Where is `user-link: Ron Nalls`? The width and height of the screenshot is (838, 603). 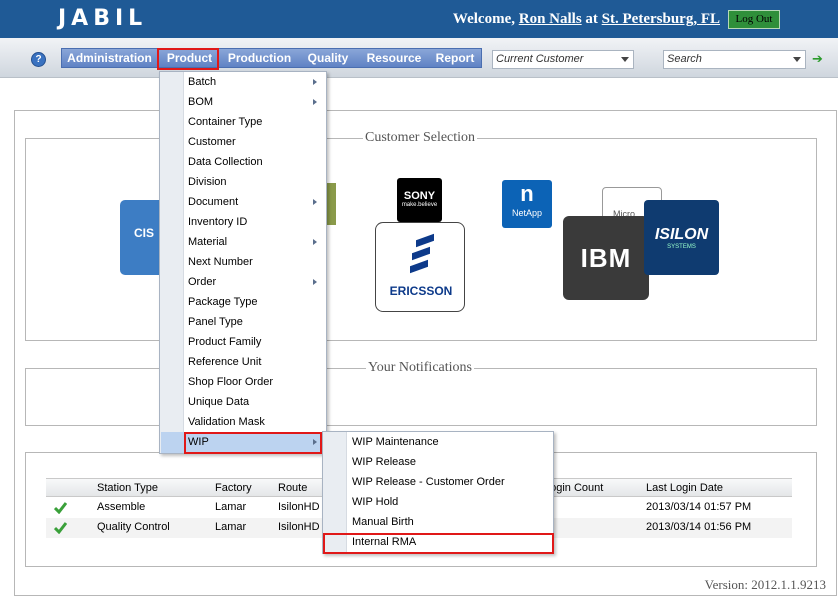
user-link: Ron Nalls is located at coordinates (550, 19).